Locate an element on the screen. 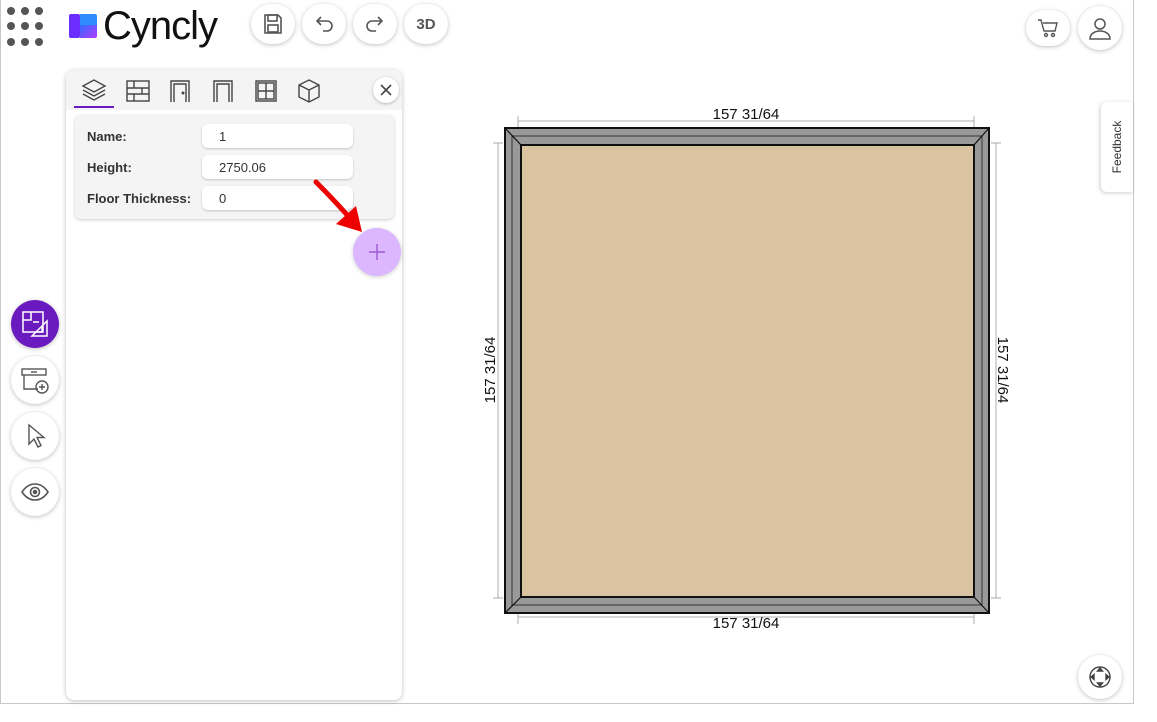 The height and width of the screenshot is (722, 1157). close-icon is located at coordinates (386, 90).